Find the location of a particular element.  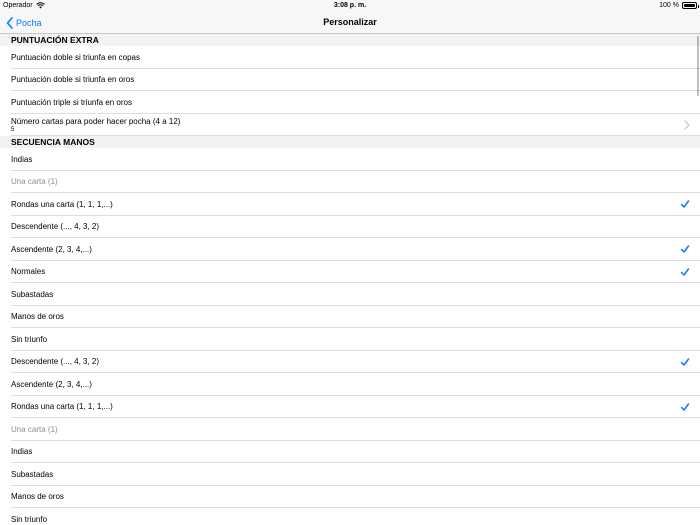

list-item: Puntuación doble si triunfa en oros is located at coordinates (350, 79).